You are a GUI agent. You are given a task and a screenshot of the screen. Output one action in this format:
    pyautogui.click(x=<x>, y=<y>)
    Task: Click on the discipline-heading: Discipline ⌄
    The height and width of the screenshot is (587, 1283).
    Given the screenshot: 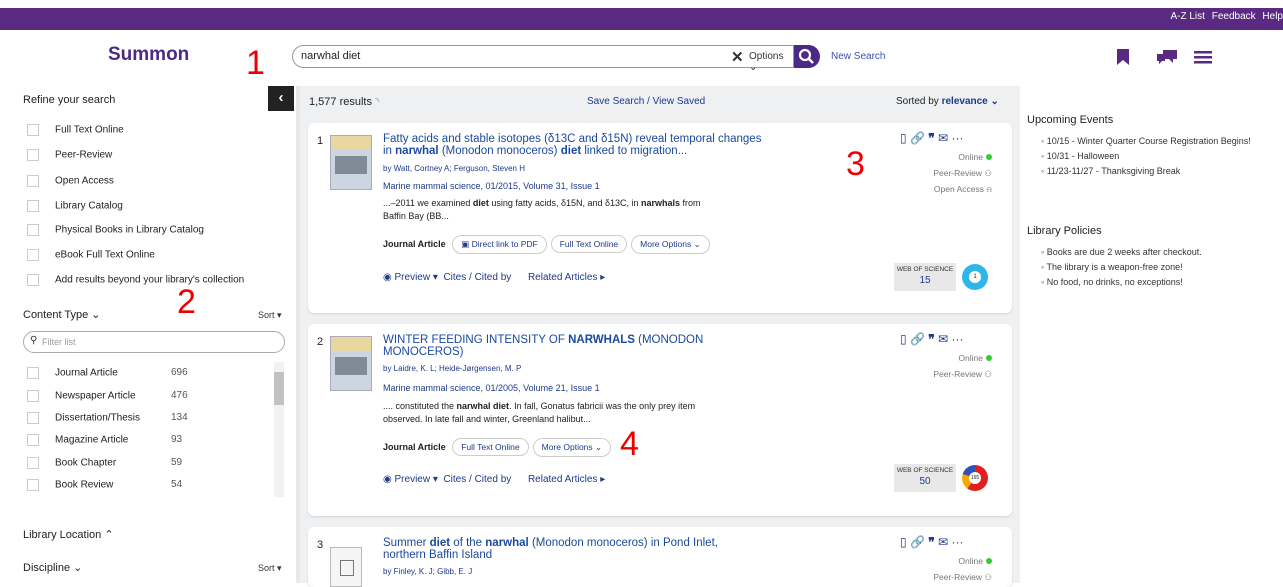 What is the action you would take?
    pyautogui.click(x=52, y=567)
    